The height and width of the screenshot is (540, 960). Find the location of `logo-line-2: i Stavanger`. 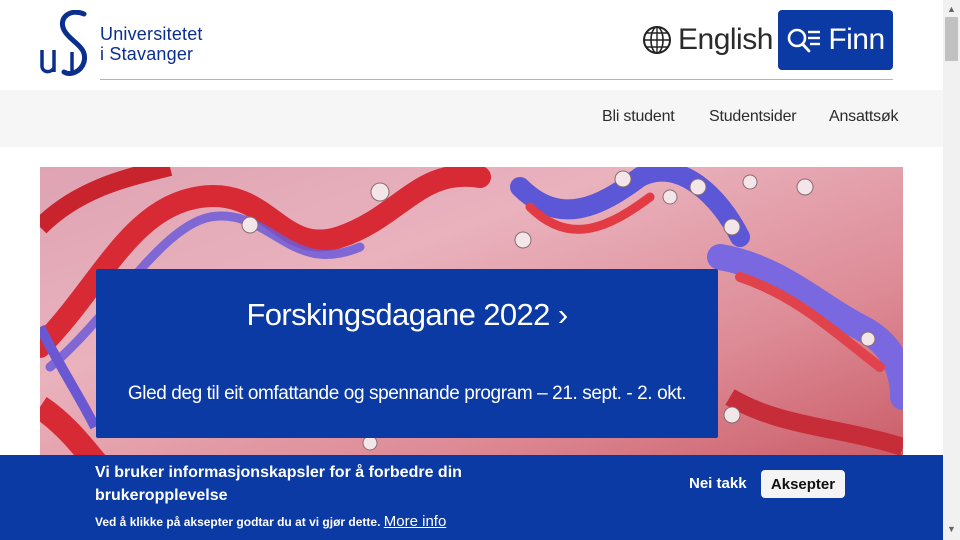

logo-line-2: i Stavanger is located at coordinates (147, 54).